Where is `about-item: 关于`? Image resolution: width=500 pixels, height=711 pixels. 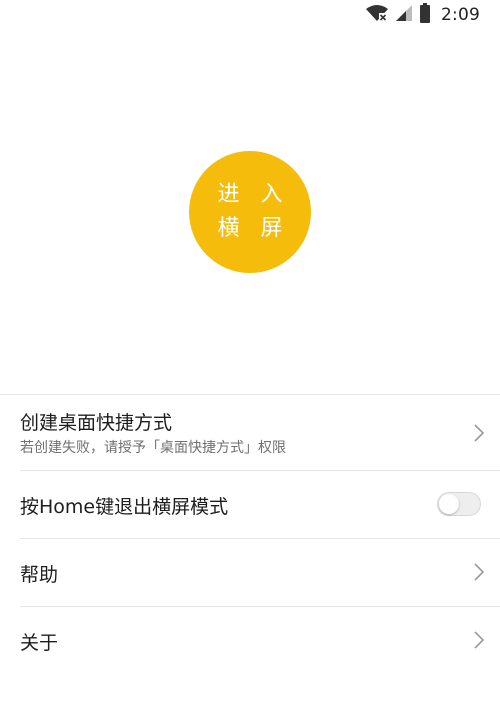 about-item: 关于 is located at coordinates (260, 640).